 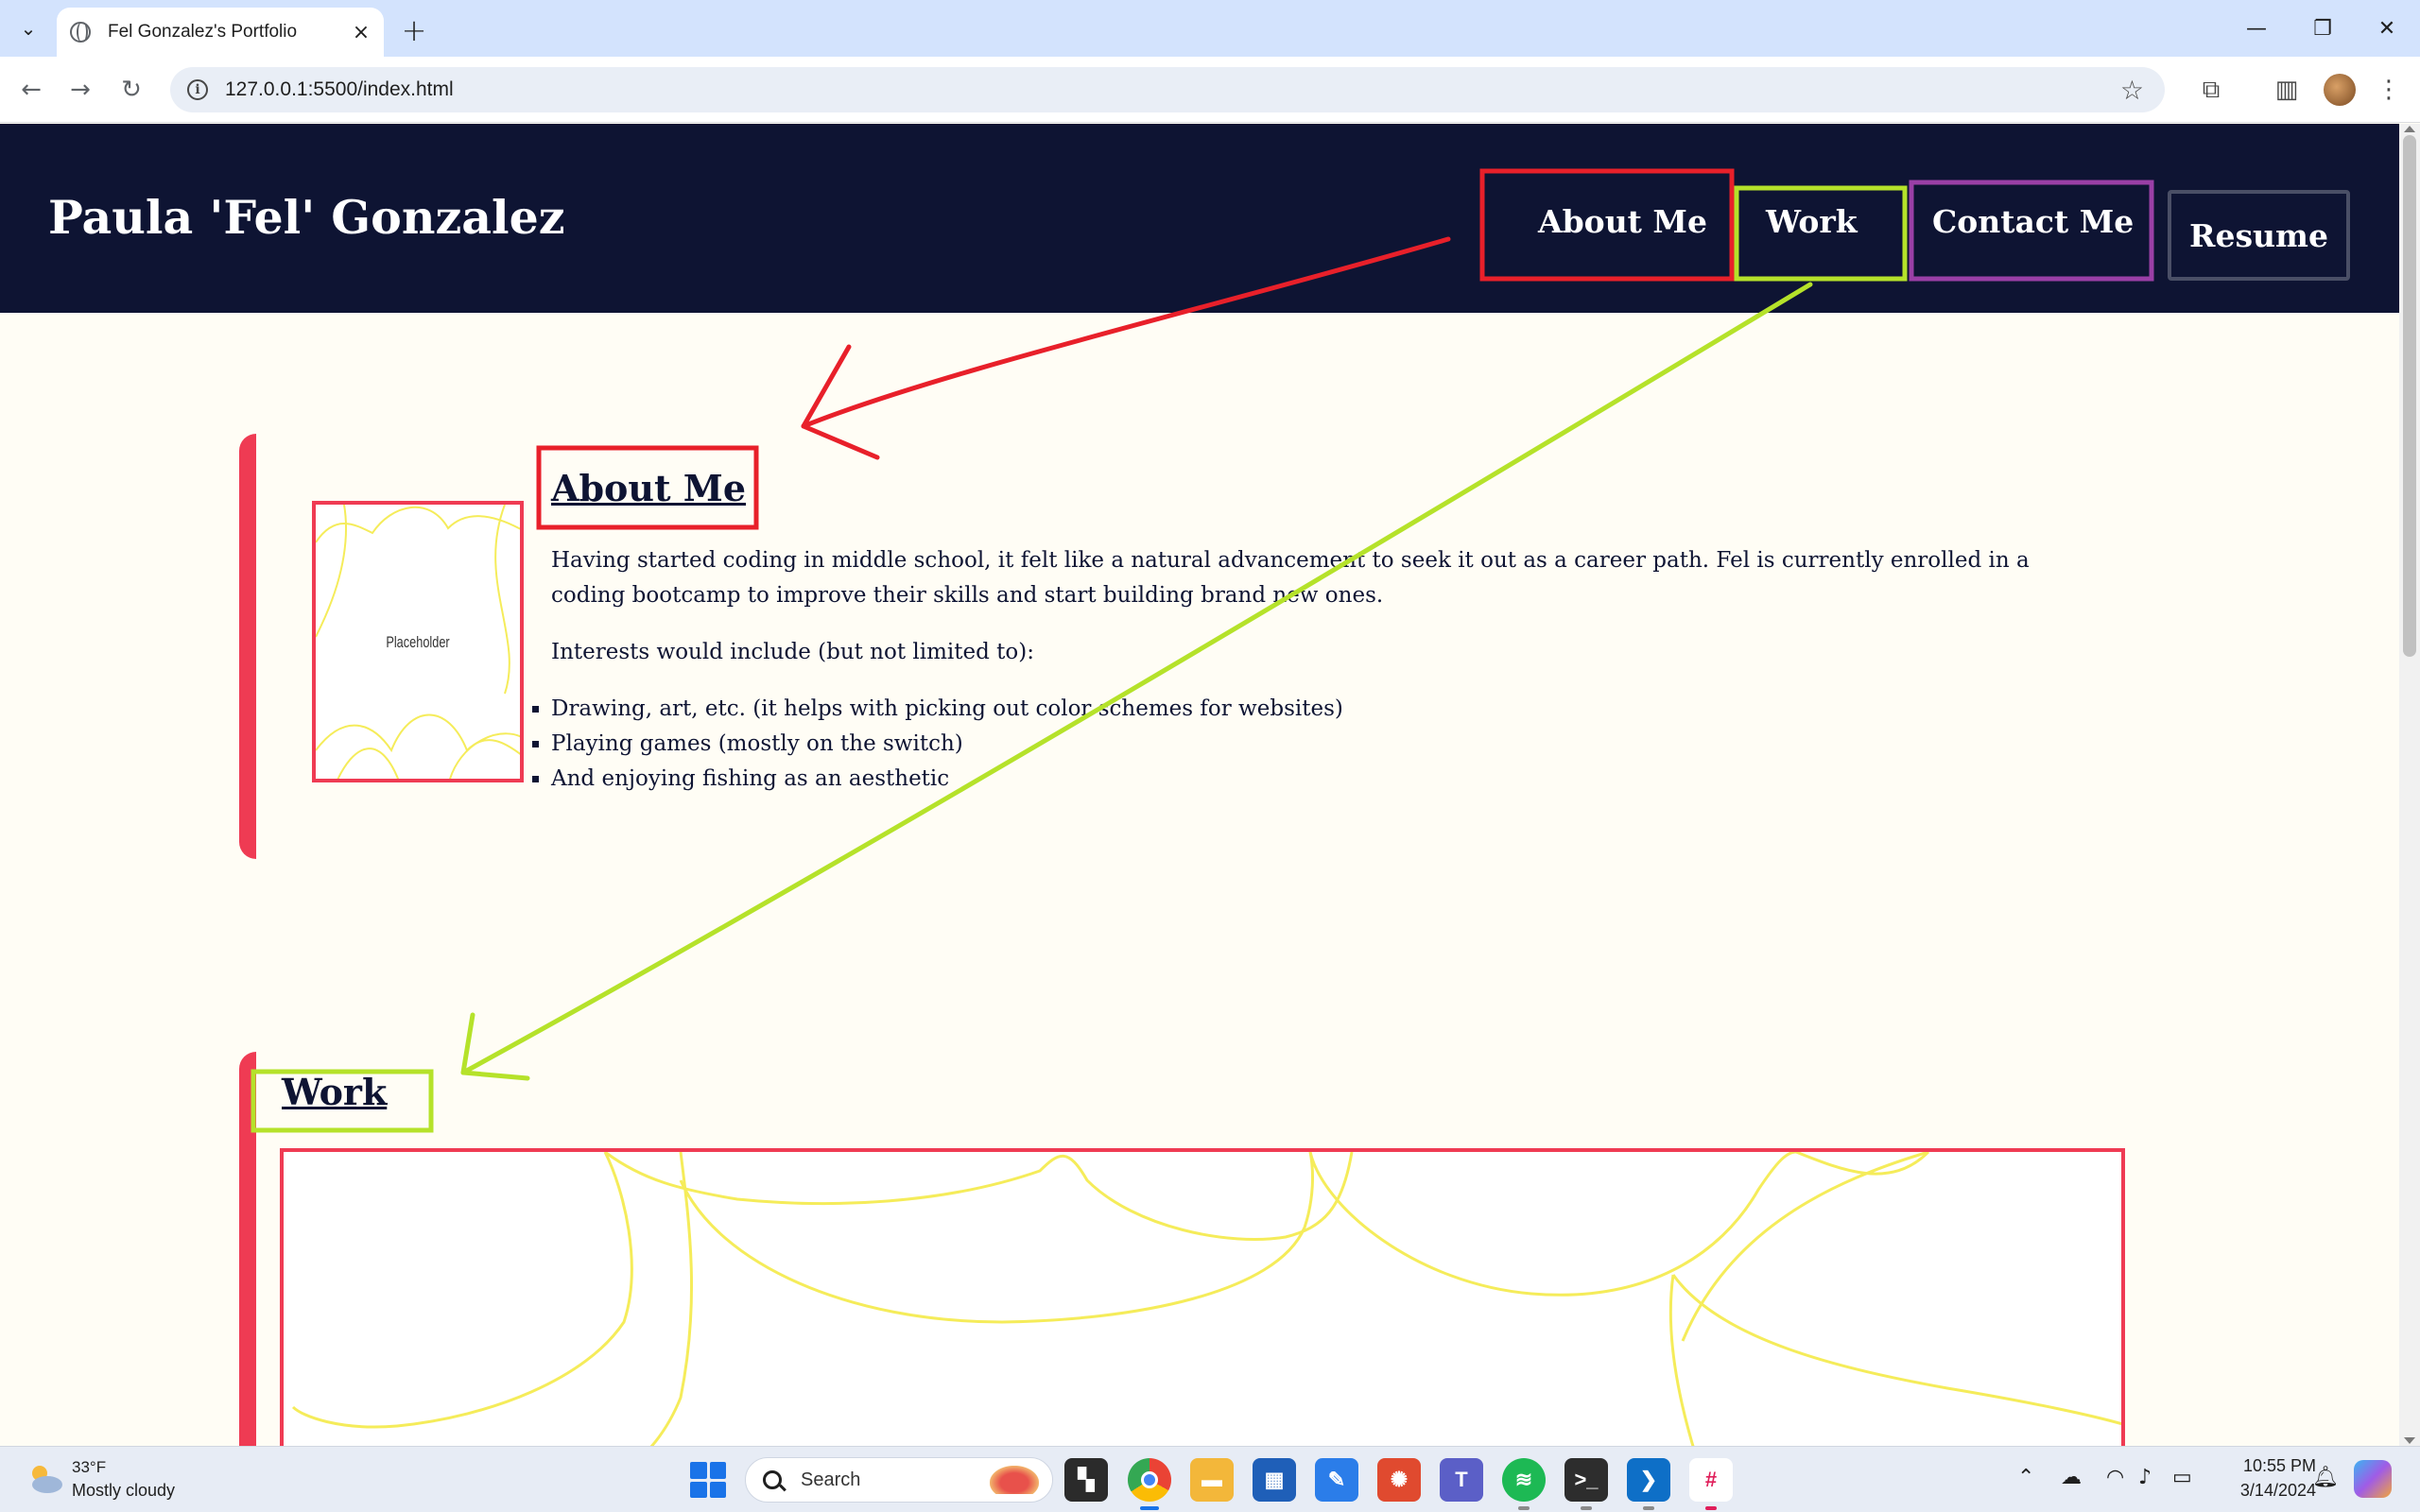 I want to click on chrome-icon, so click(x=1149, y=1484).